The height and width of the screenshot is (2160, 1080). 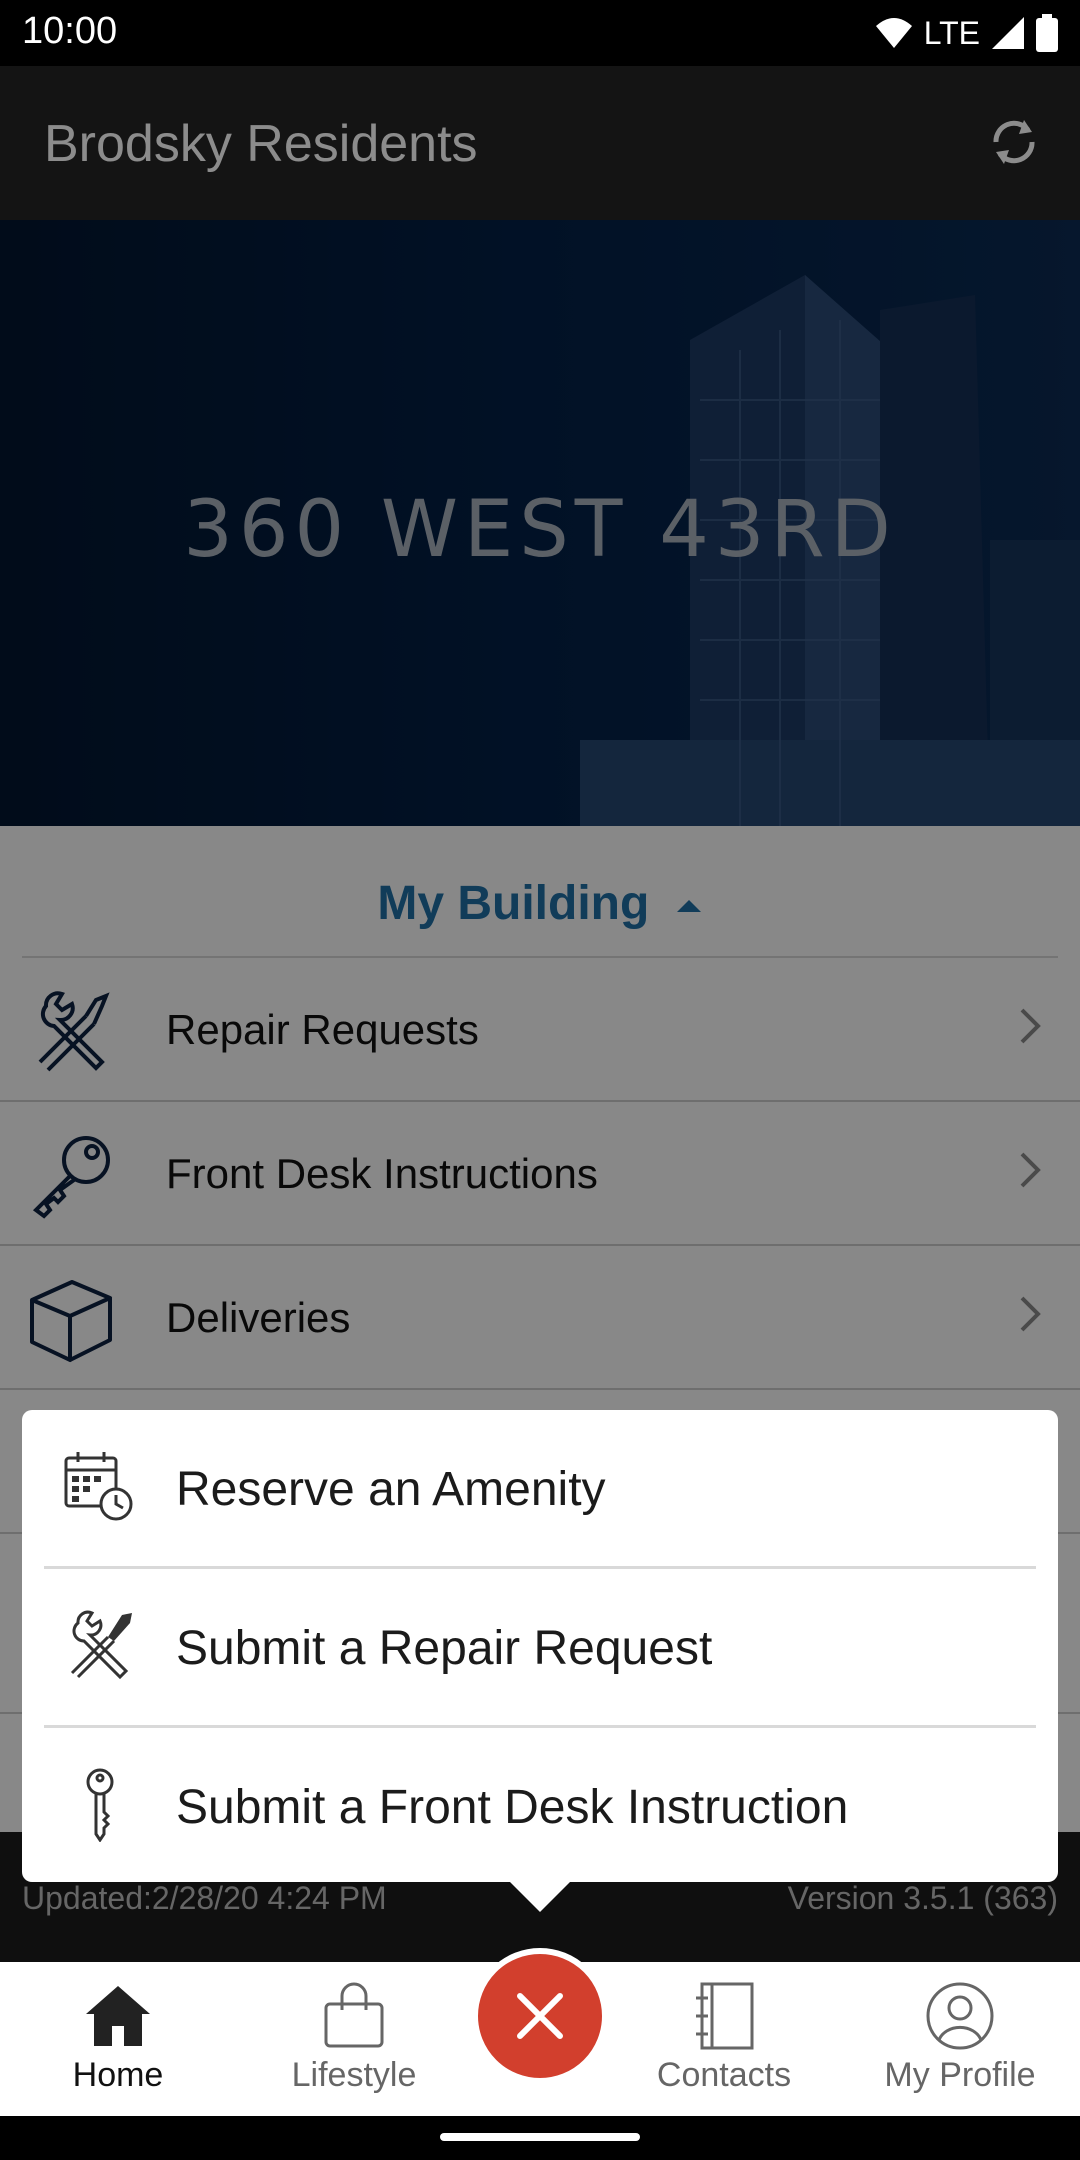 I want to click on menu-item-submit-front-desk-instruction: Submit a Front Desk Instruction, so click(x=540, y=1806).